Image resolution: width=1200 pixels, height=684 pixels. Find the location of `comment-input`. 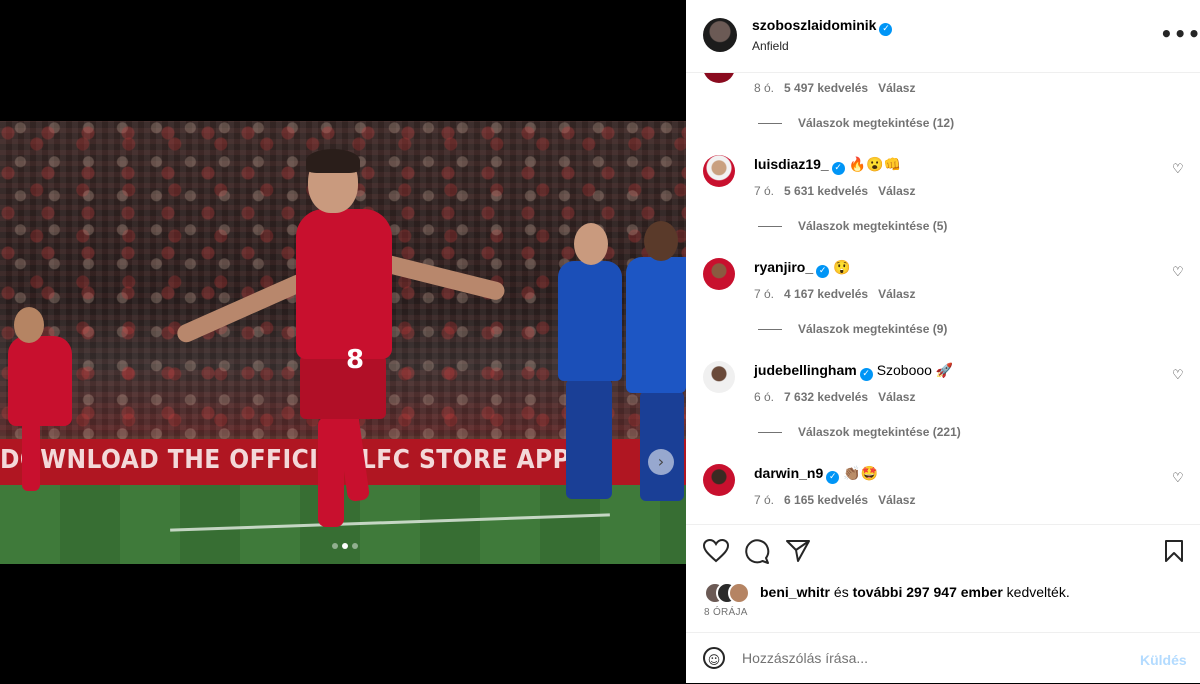

comment-input is located at coordinates (932, 658).